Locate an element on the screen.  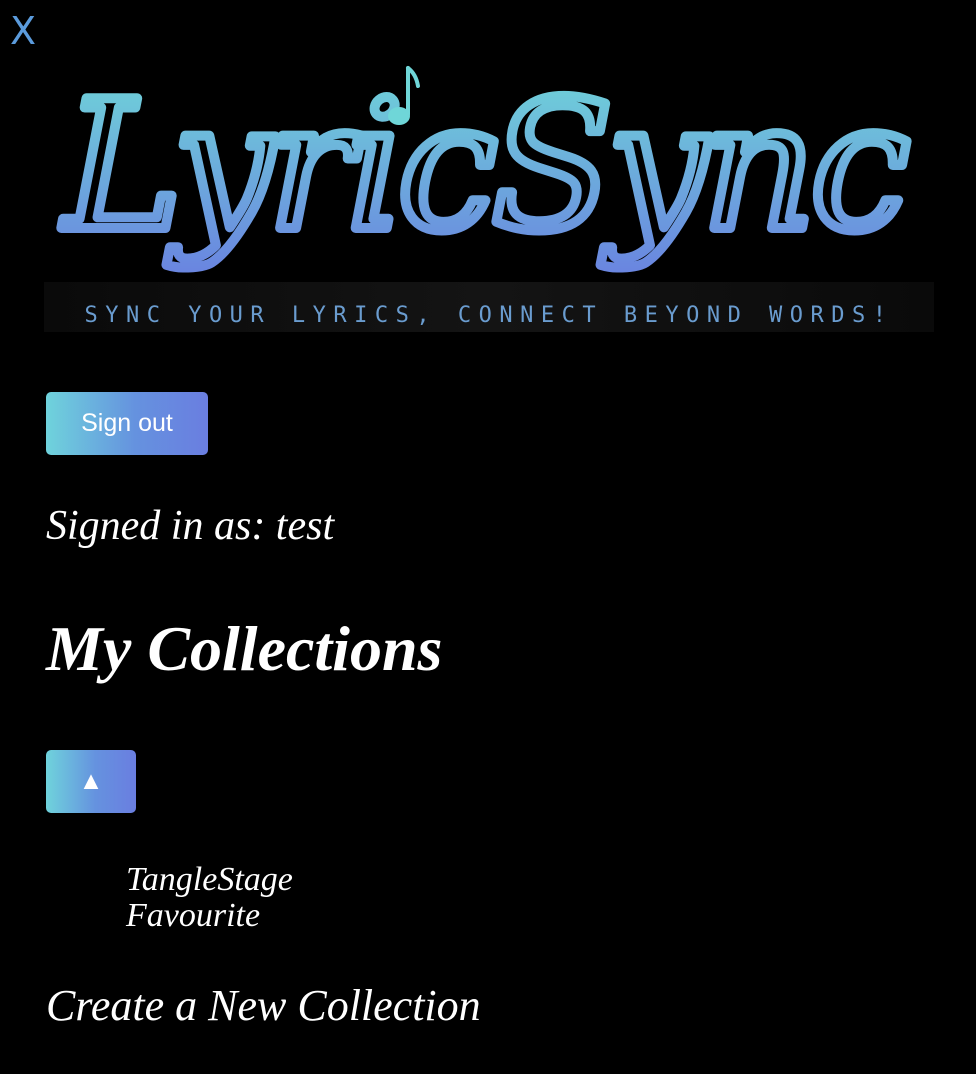
page-title: My Collections is located at coordinates (244, 648).